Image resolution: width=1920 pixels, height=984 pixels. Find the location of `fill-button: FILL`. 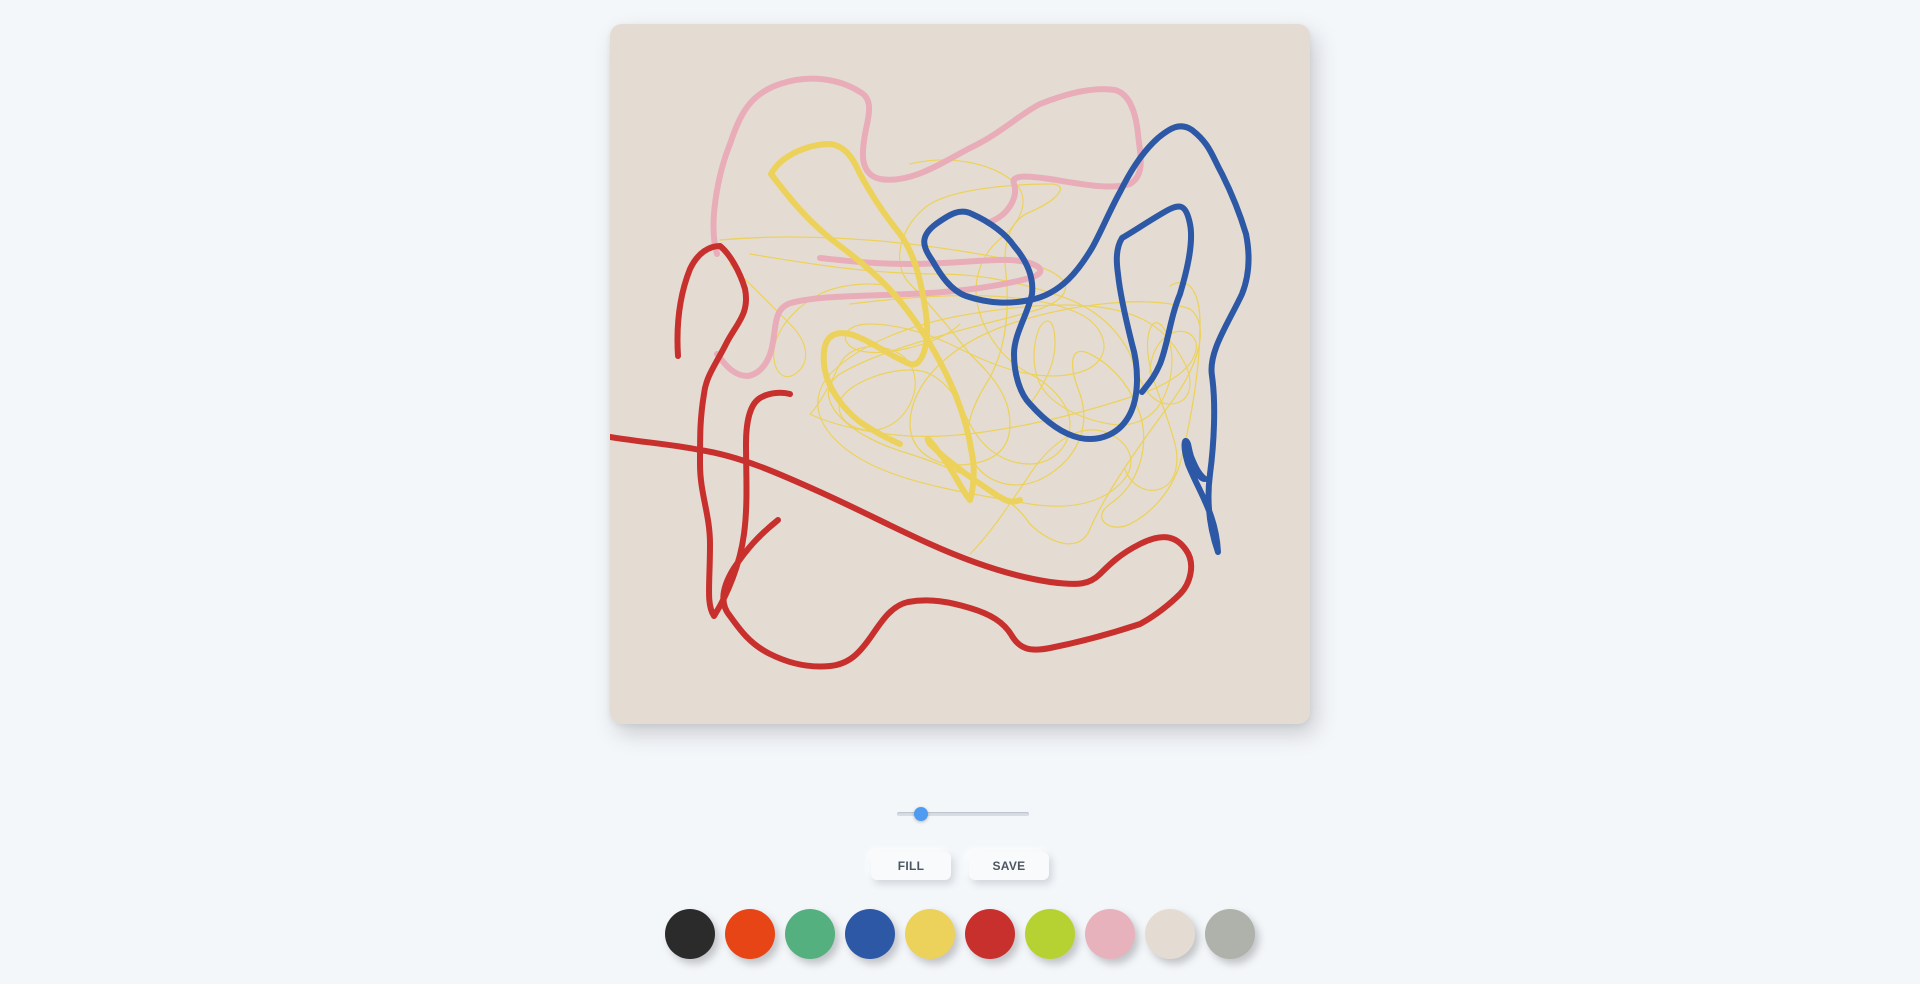

fill-button: FILL is located at coordinates (911, 866).